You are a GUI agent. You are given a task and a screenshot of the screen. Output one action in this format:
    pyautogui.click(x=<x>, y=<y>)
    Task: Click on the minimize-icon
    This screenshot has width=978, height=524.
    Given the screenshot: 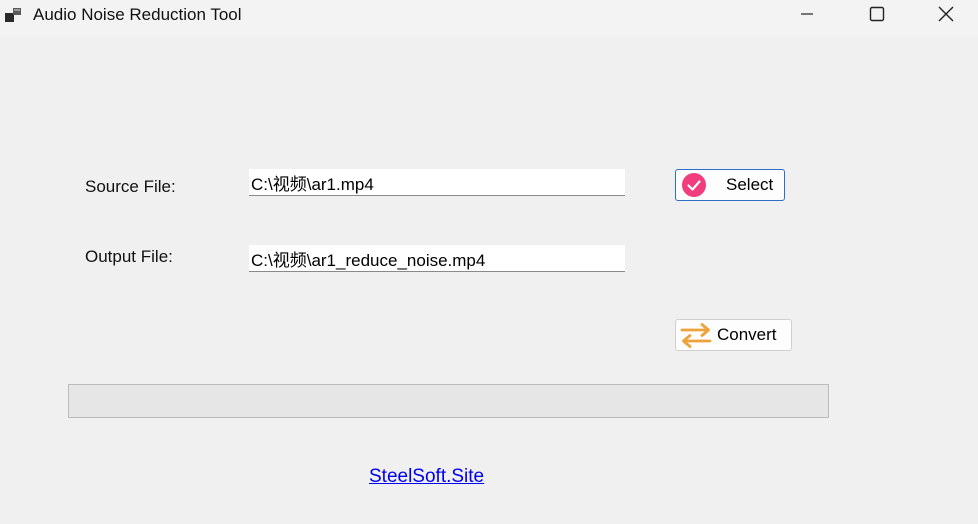 What is the action you would take?
    pyautogui.click(x=807, y=16)
    